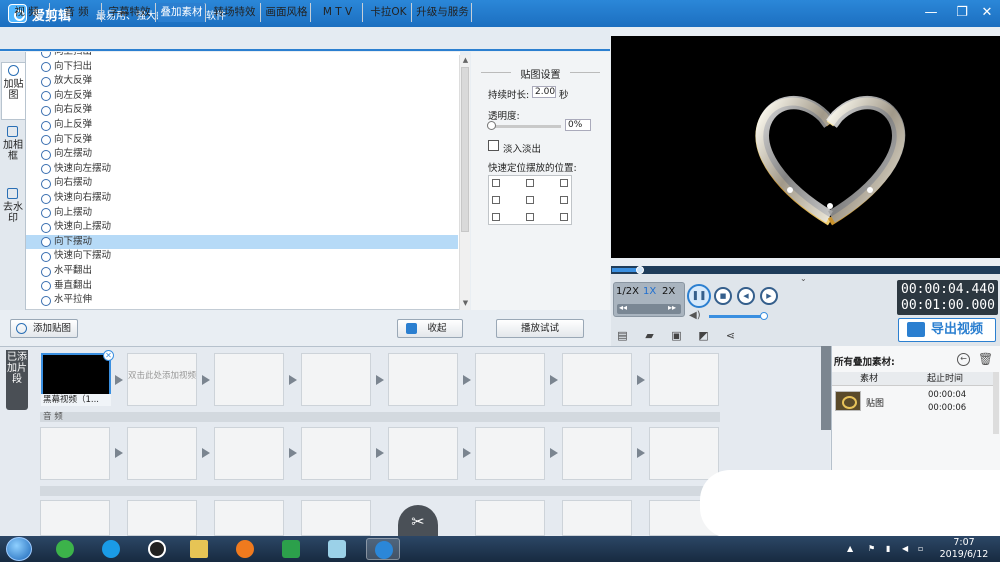  Describe the element at coordinates (672, 307) in the screenshot. I see `fast-forward-icon: ▸▸` at that location.